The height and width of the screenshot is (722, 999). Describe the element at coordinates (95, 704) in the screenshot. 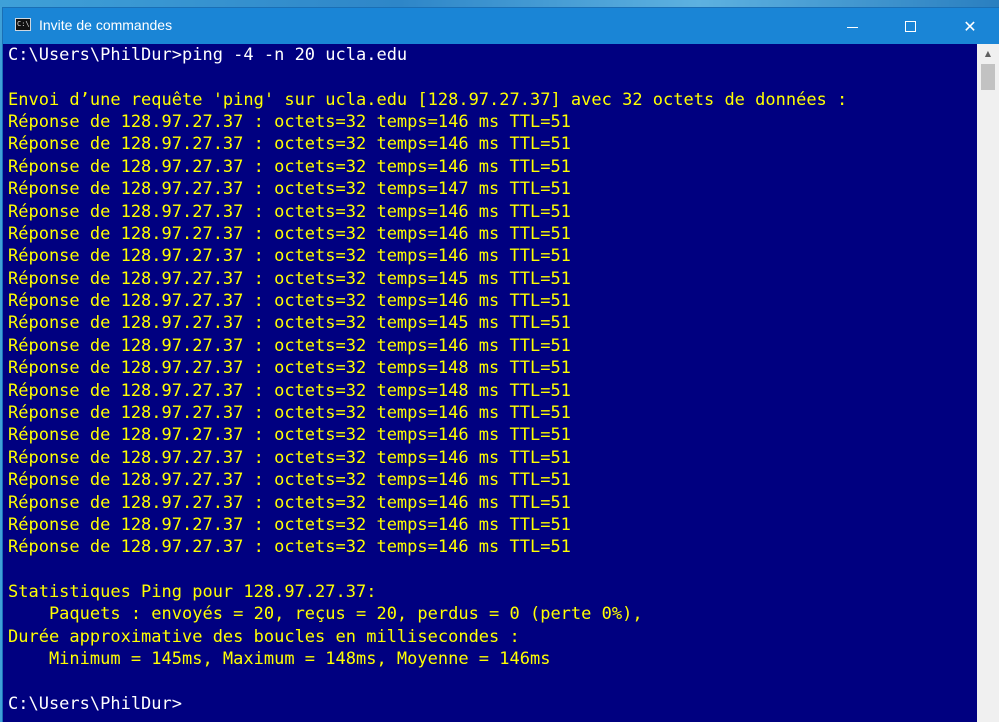

I see `final-prompt: C:\Users\PhilDur>` at that location.